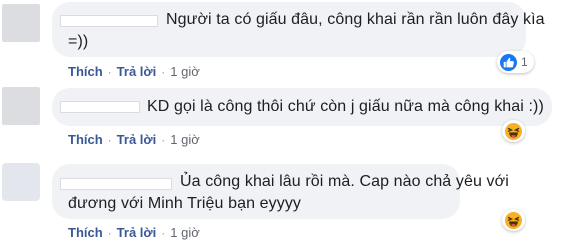 This screenshot has width=580, height=243. What do you see at coordinates (524, 62) in the screenshot?
I see `reaction-count: 1` at bounding box center [524, 62].